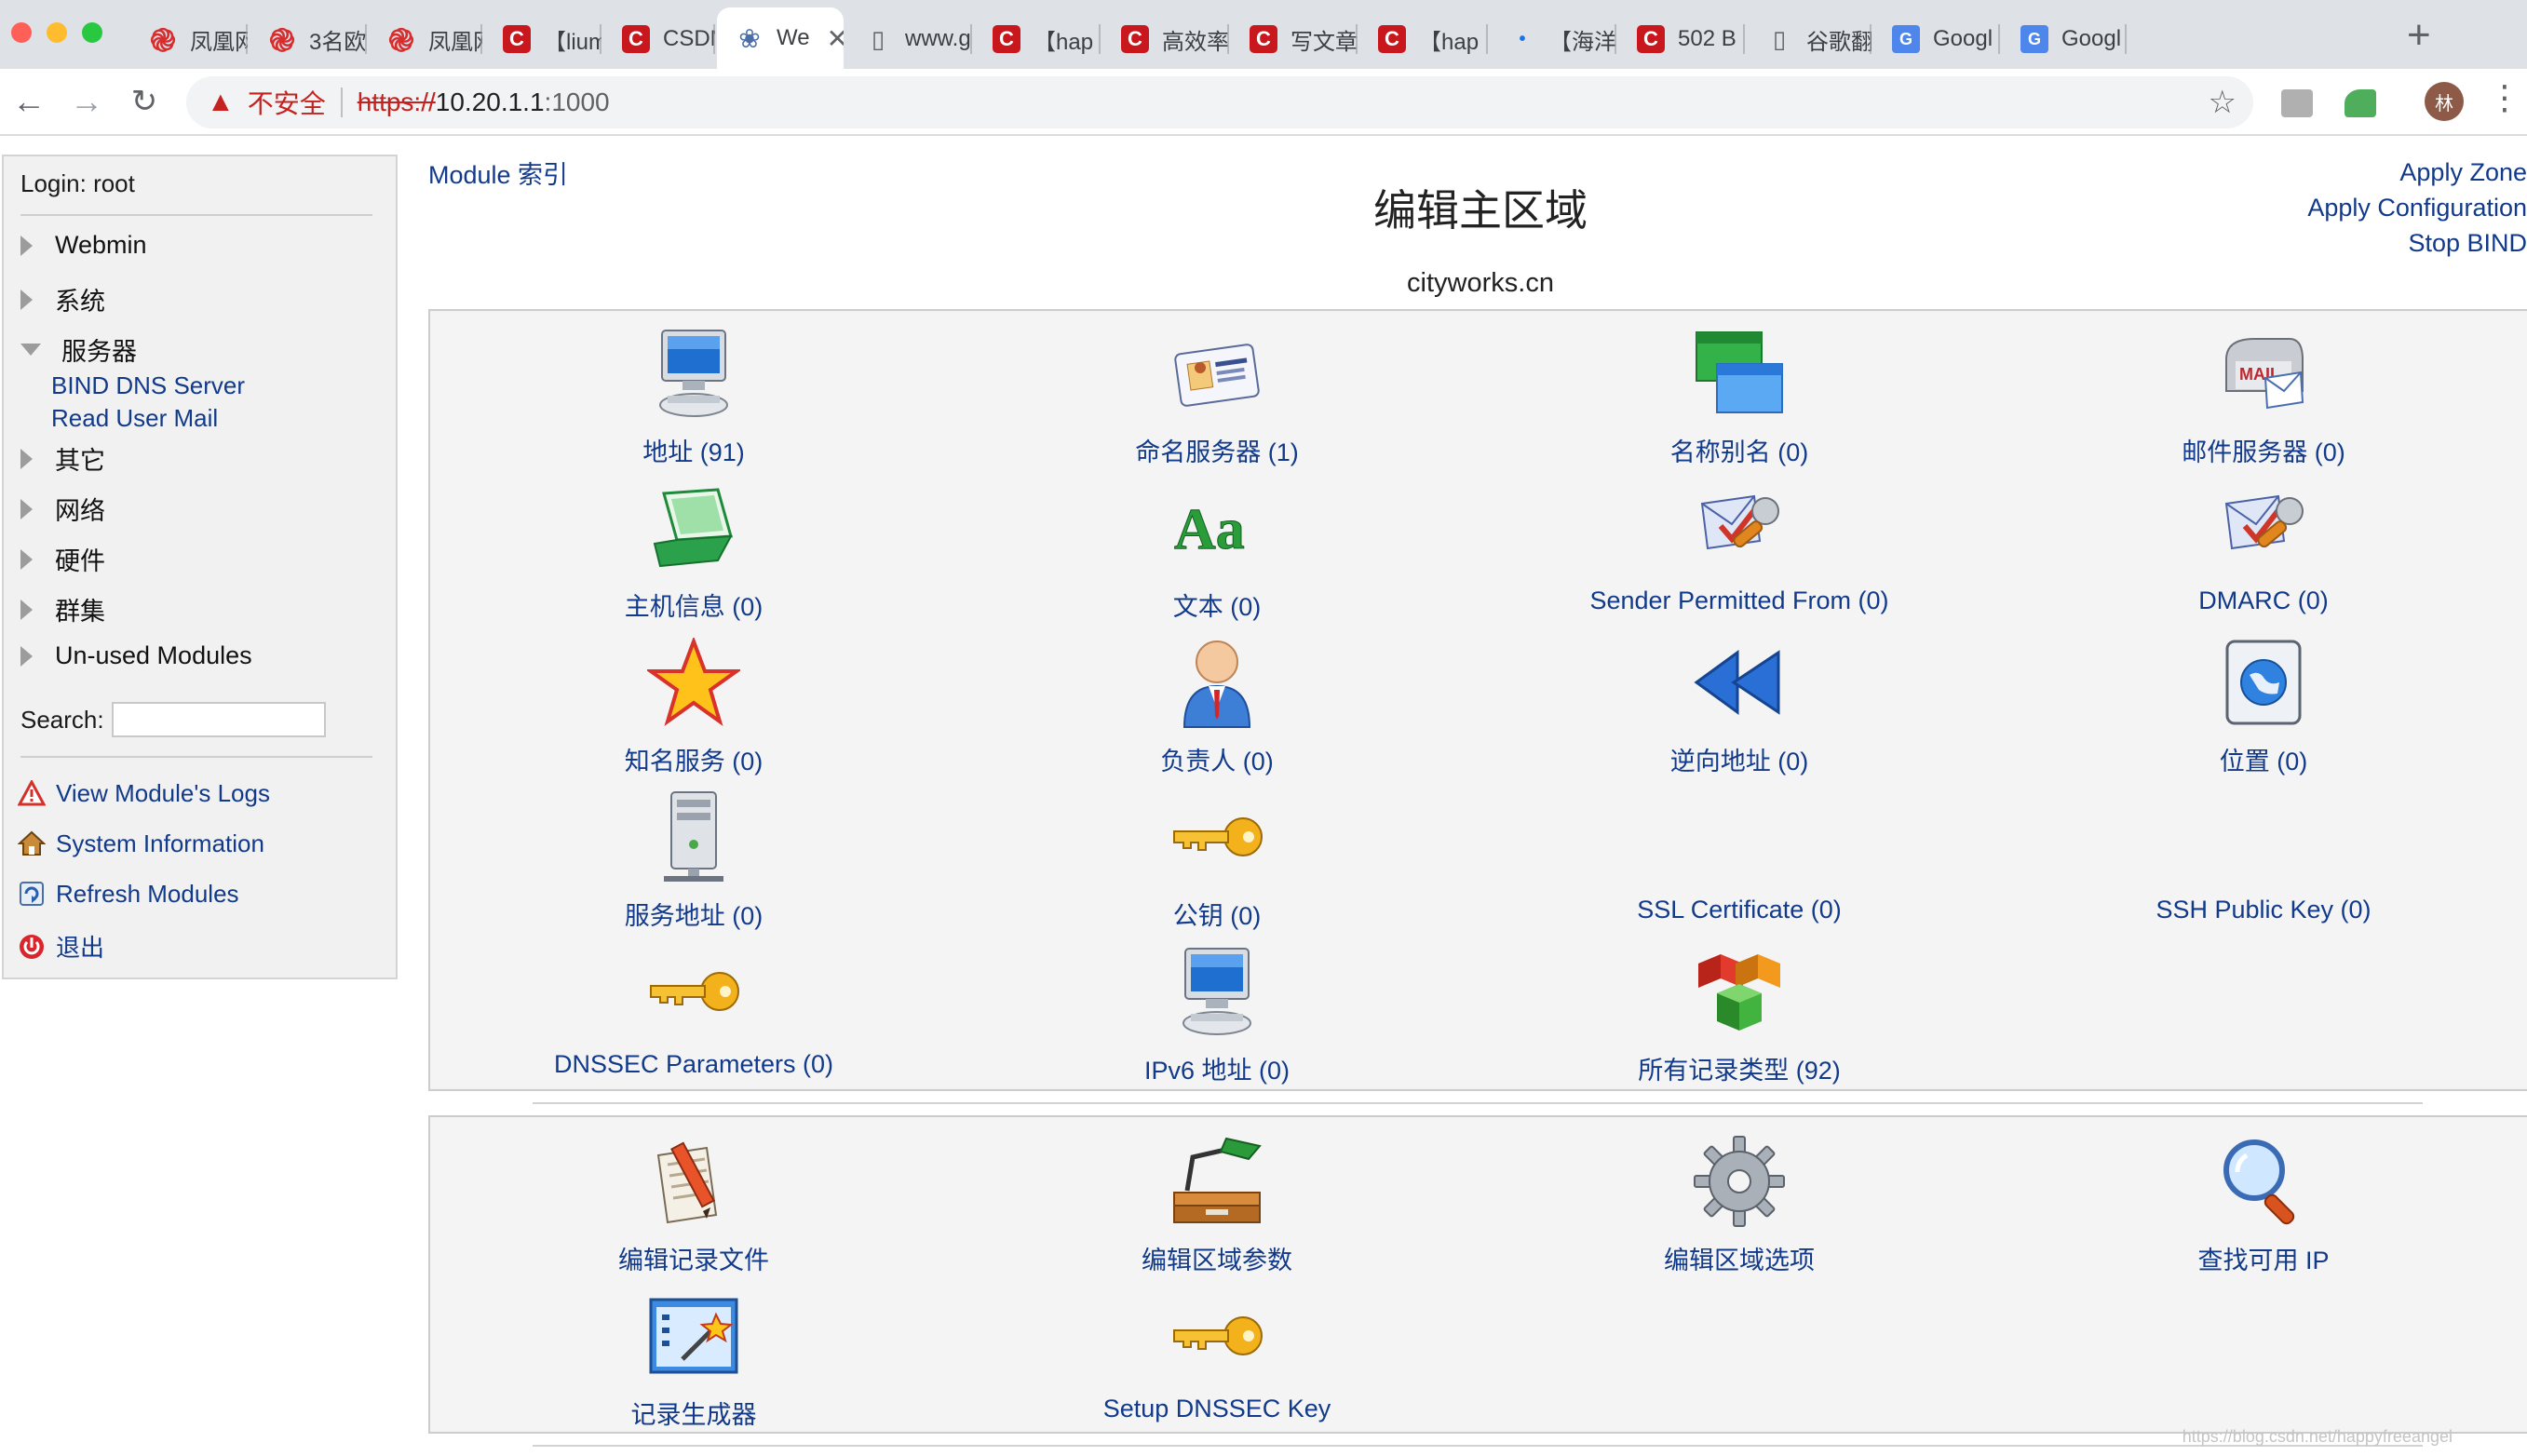 The width and height of the screenshot is (2527, 1456). What do you see at coordinates (57, 32) in the screenshot?
I see `minimize-window-button` at bounding box center [57, 32].